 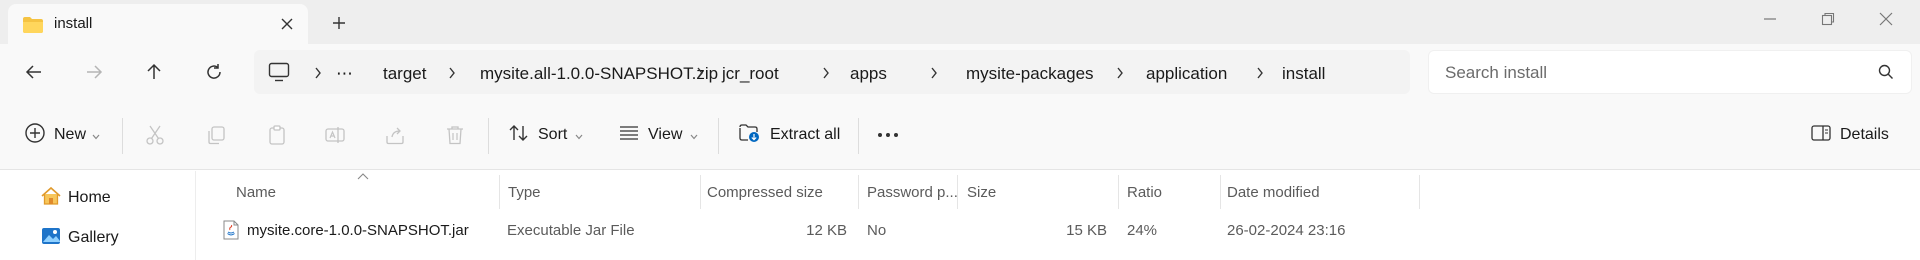 I want to click on view-label: View, so click(x=665, y=134).